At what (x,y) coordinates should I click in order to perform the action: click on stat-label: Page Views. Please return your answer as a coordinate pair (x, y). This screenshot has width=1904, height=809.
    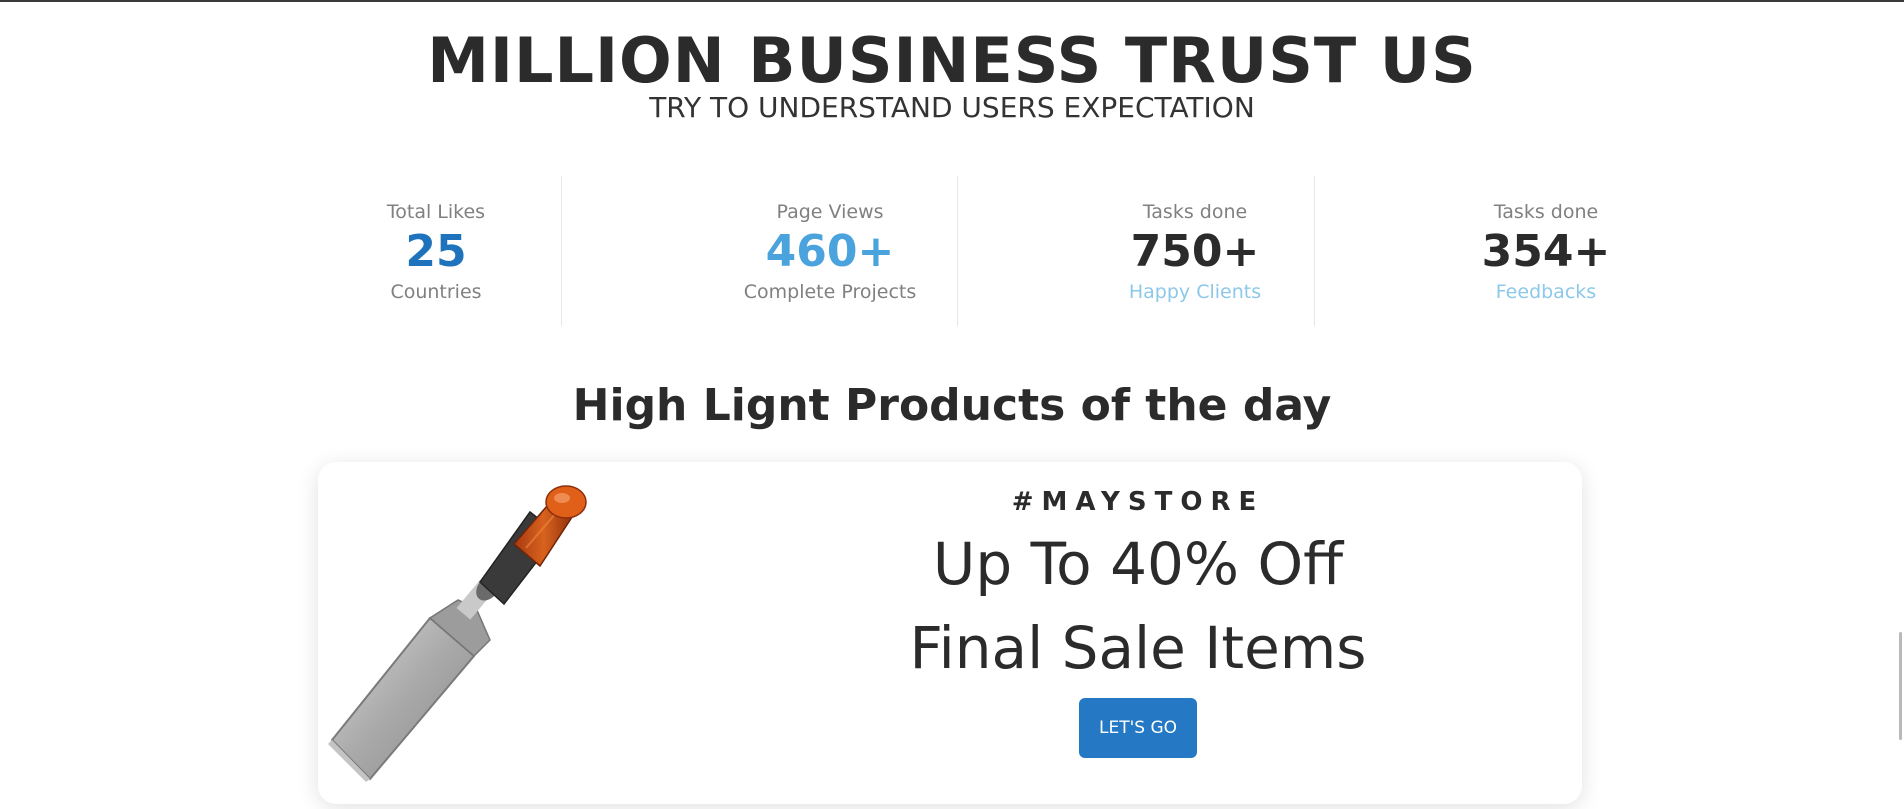
    Looking at the image, I should click on (830, 212).